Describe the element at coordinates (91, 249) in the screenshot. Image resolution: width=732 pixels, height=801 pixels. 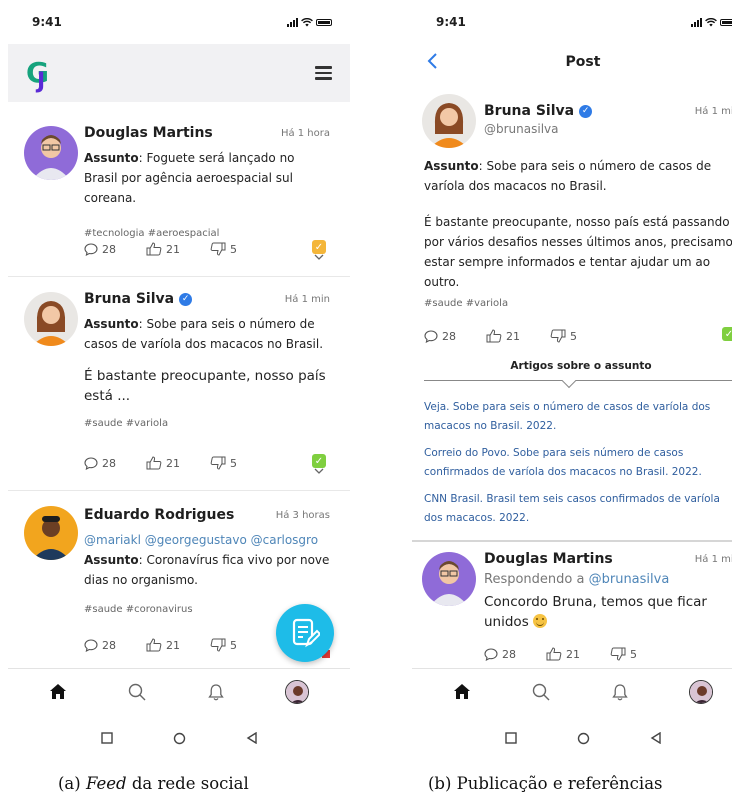
I see `comment-icon` at that location.